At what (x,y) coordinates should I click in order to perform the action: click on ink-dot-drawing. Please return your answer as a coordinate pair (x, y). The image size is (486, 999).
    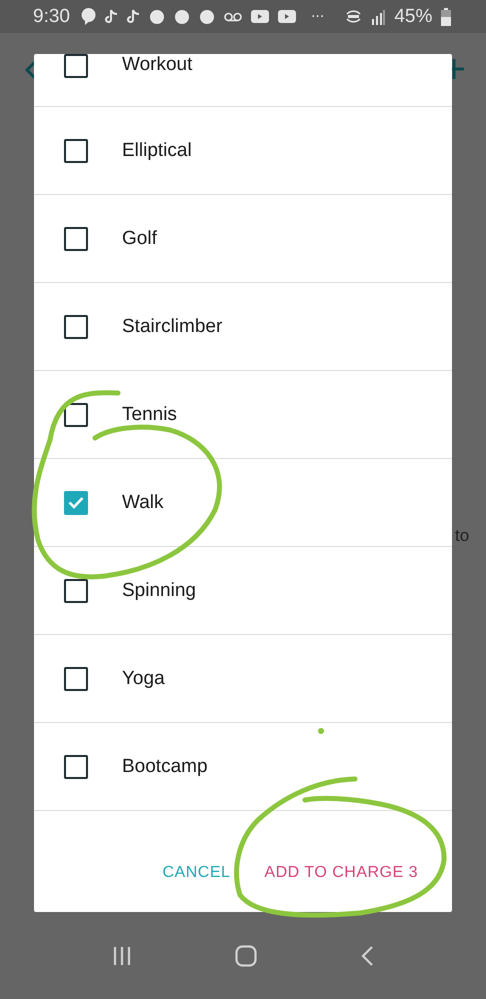
    Looking at the image, I should click on (321, 731).